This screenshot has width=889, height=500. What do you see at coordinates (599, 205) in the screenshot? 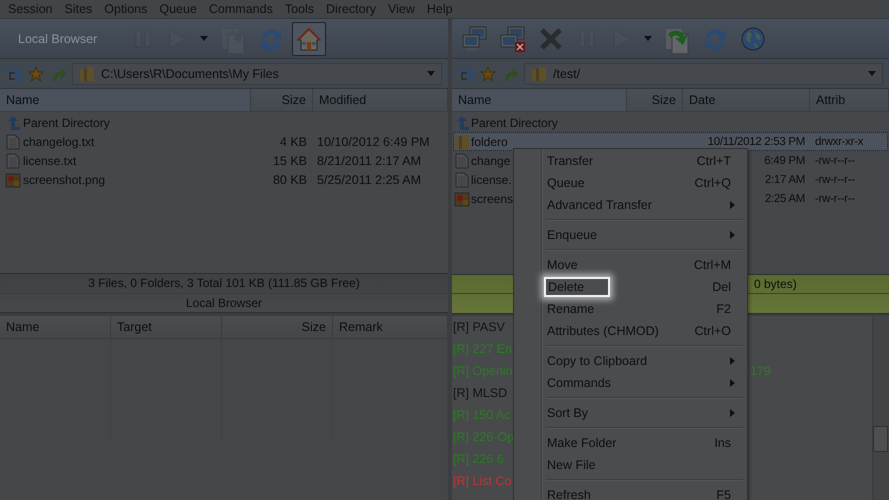
I see `menu-item: Advanced Transfer` at bounding box center [599, 205].